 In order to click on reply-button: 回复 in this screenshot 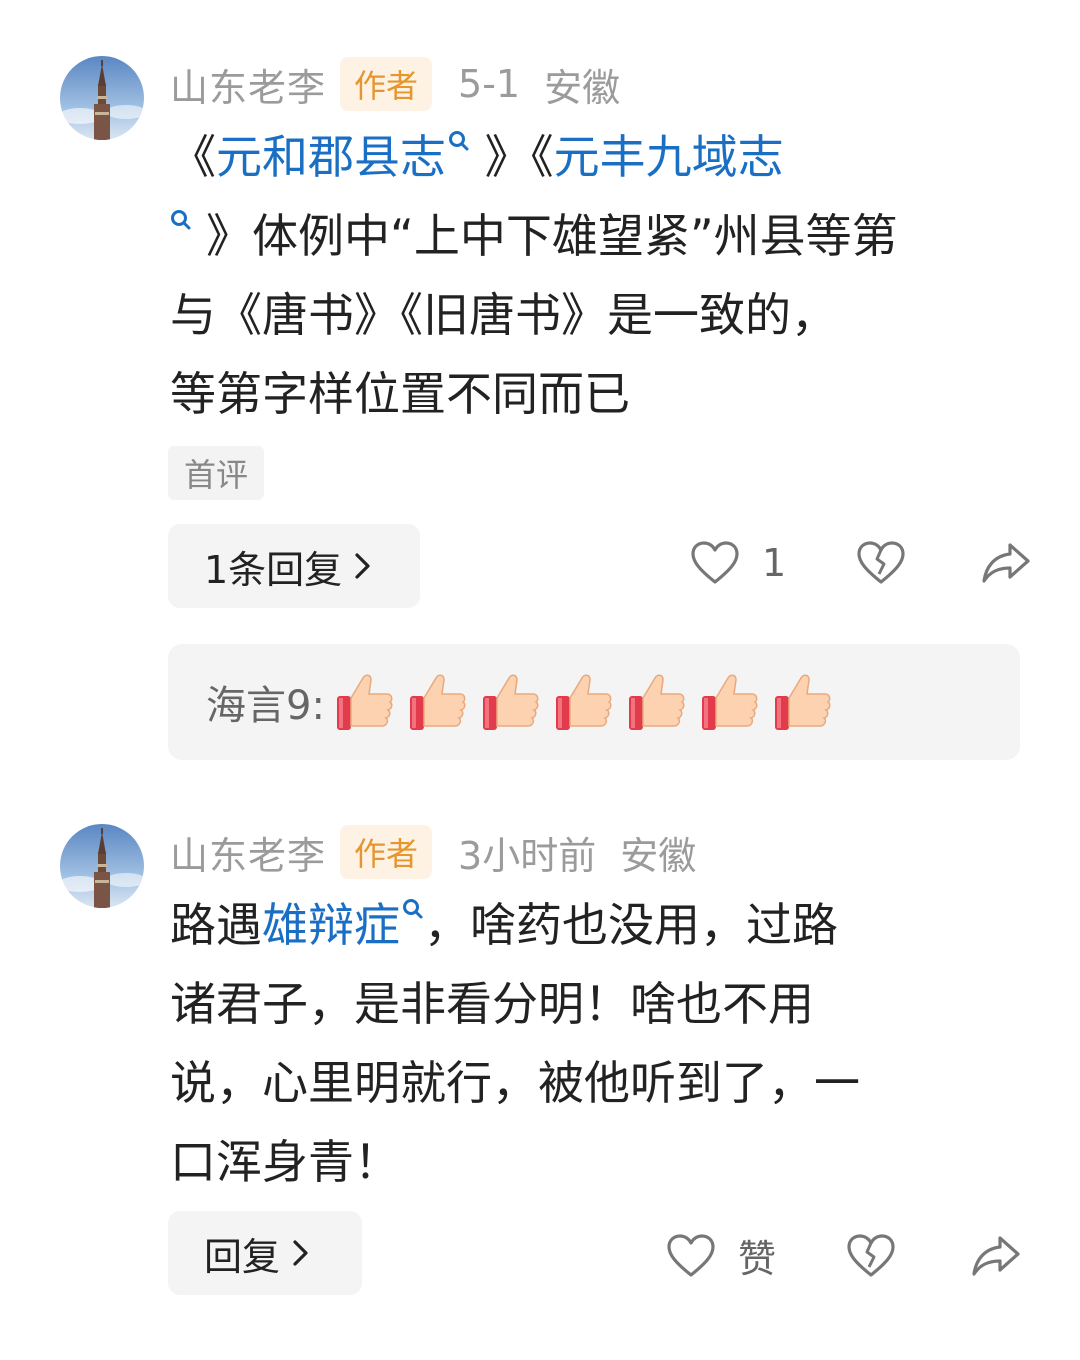, I will do `click(265, 1253)`.